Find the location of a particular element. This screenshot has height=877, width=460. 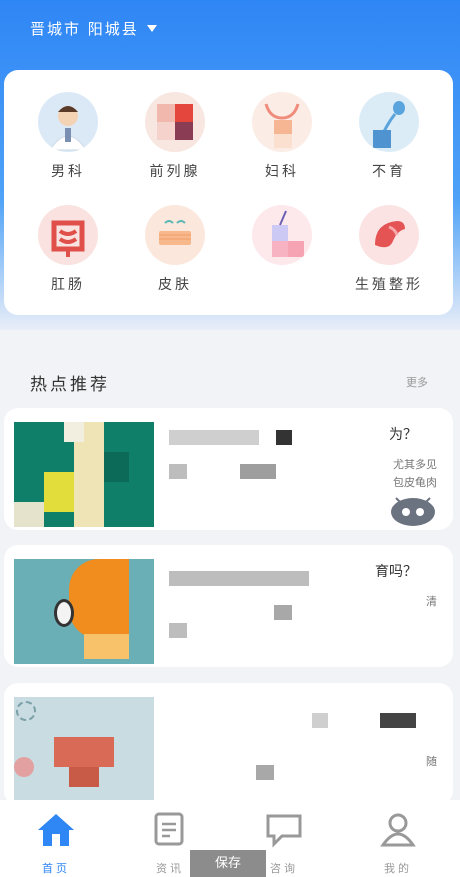

category-skin: 皮肤 is located at coordinates (175, 249).